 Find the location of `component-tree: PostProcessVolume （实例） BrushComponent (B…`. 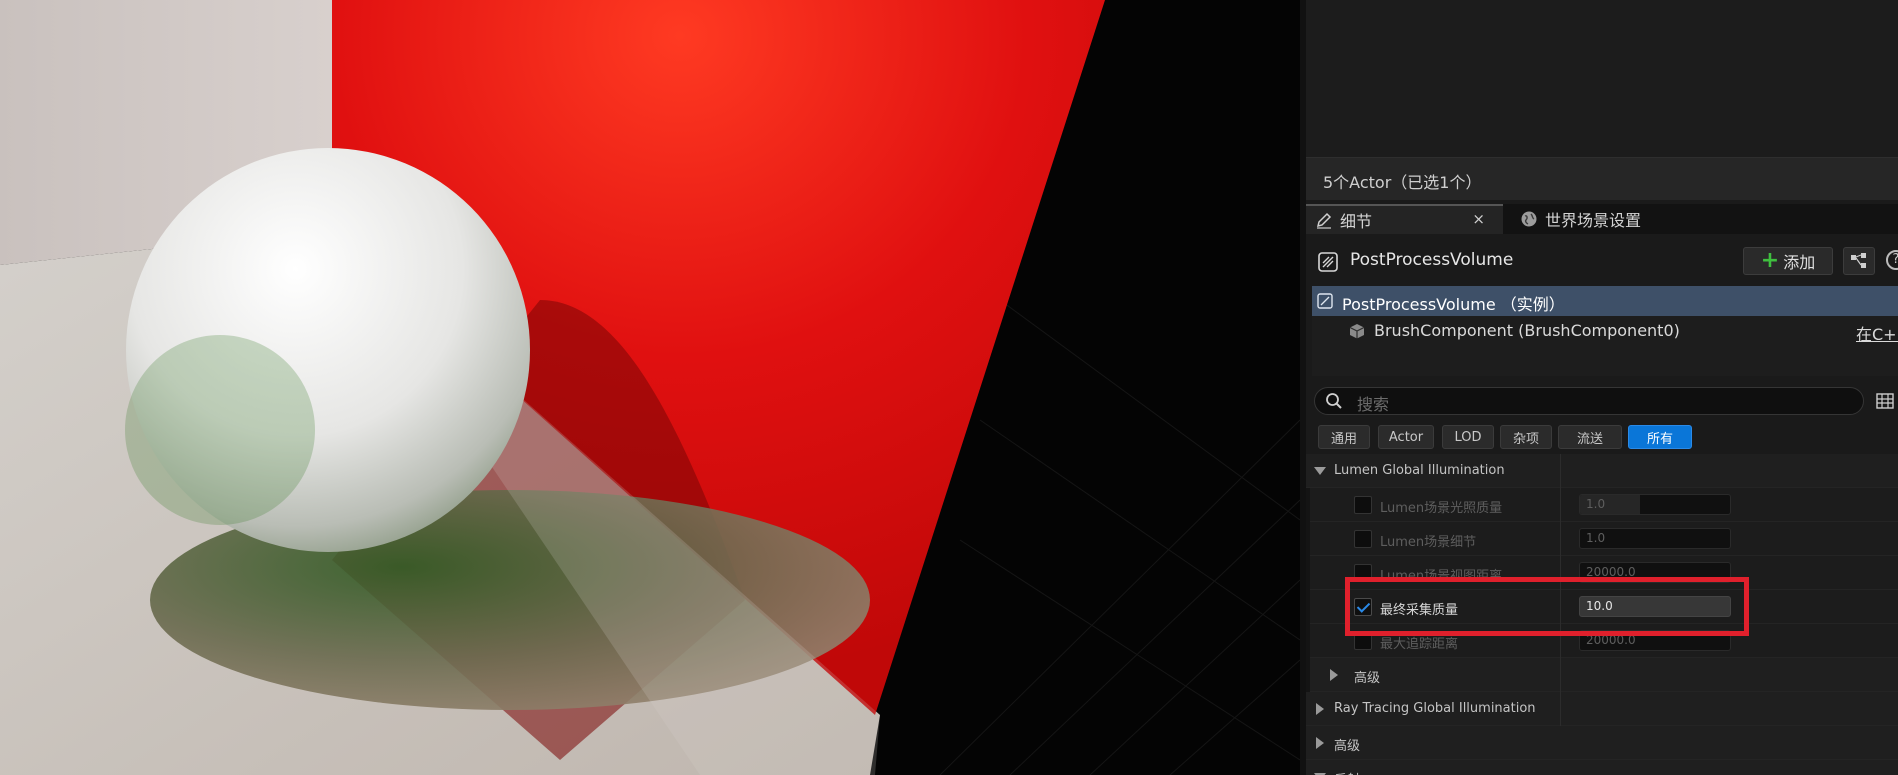

component-tree: PostProcessVolume （实例） BrushComponent (B… is located at coordinates (1605, 331).